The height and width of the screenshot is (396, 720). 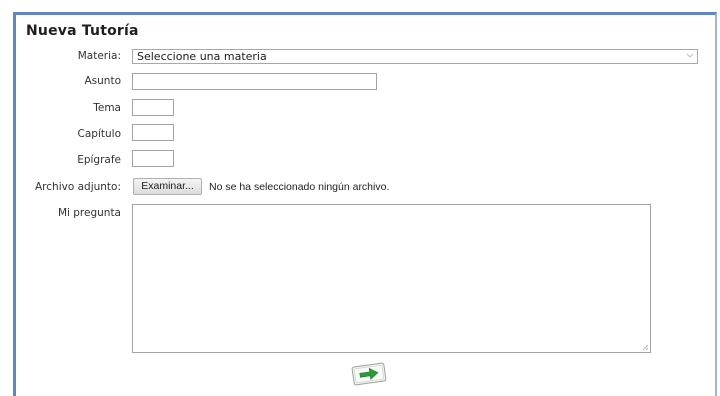 I want to click on send-arrow-icon, so click(x=369, y=374).